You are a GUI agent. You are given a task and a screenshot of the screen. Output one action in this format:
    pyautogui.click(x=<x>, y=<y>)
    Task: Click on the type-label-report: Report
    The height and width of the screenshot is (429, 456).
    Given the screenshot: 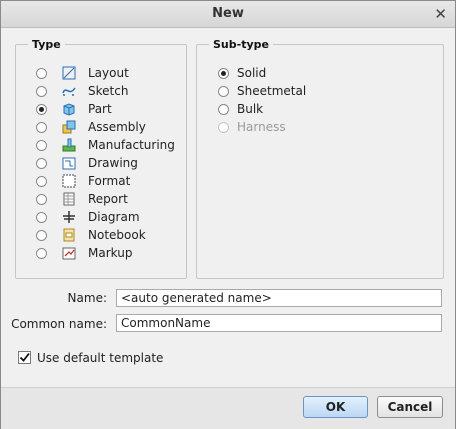 What is the action you would take?
    pyautogui.click(x=108, y=199)
    